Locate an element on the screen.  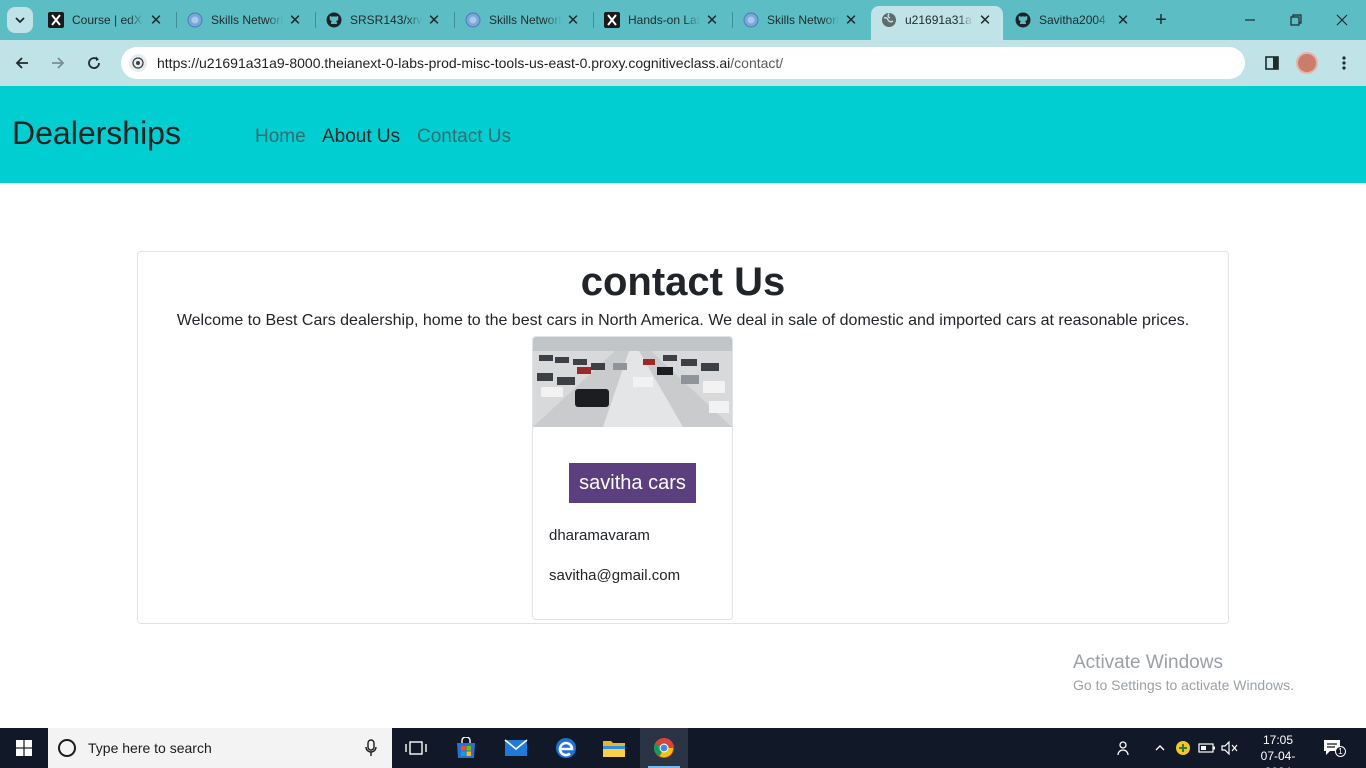
browser-menu-button is located at coordinates (1344, 63).